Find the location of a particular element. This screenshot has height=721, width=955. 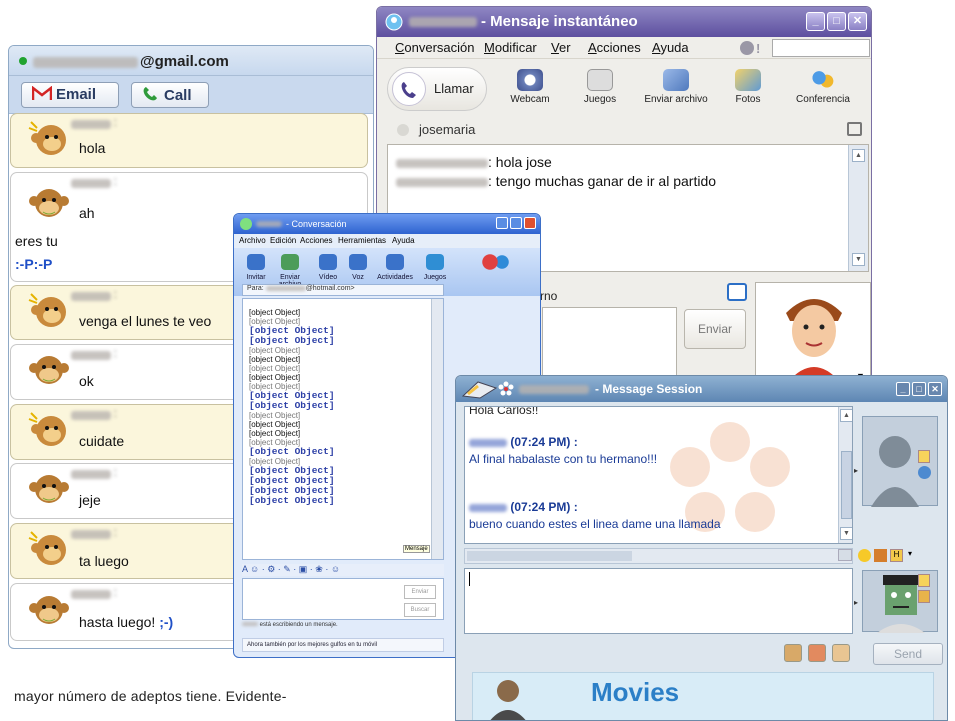

msn-butterfly-icon is located at coordinates (498, 262).